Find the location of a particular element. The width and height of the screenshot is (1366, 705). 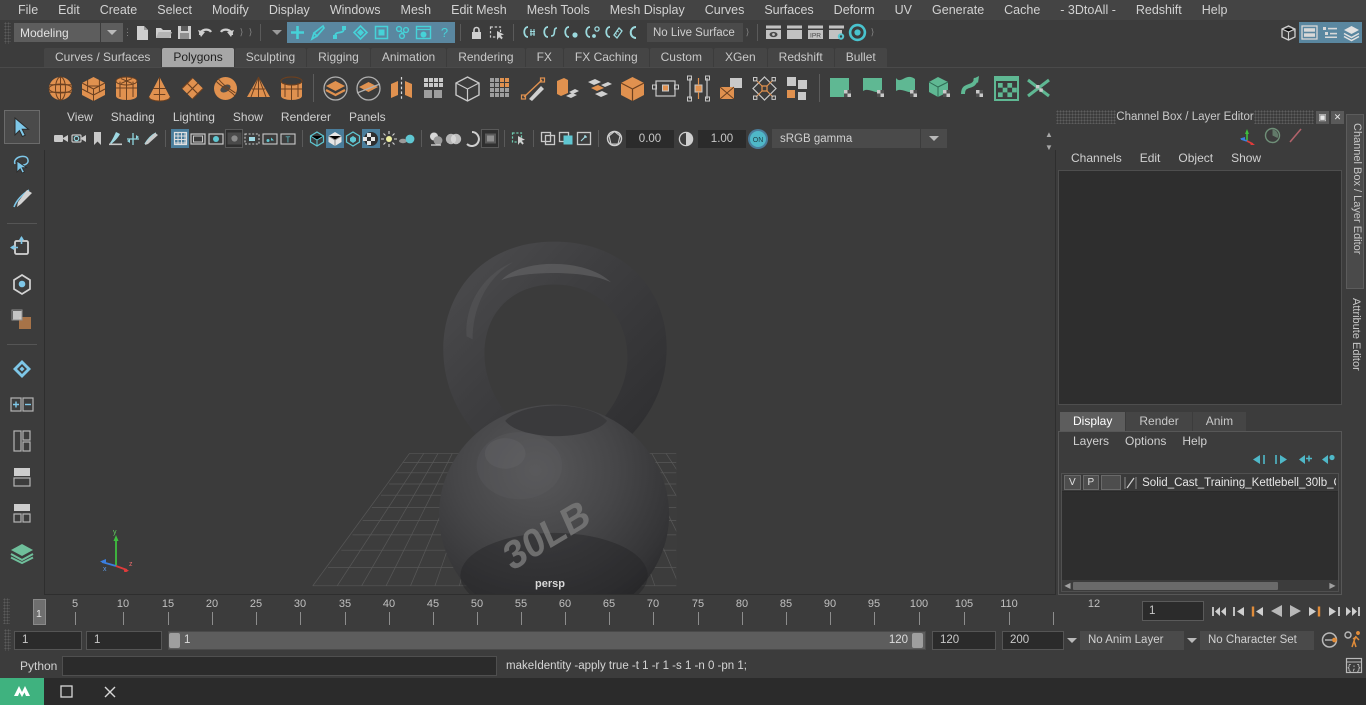

dock-tab-channel-box: Channel Box / Layer Editor is located at coordinates (1355, 201).